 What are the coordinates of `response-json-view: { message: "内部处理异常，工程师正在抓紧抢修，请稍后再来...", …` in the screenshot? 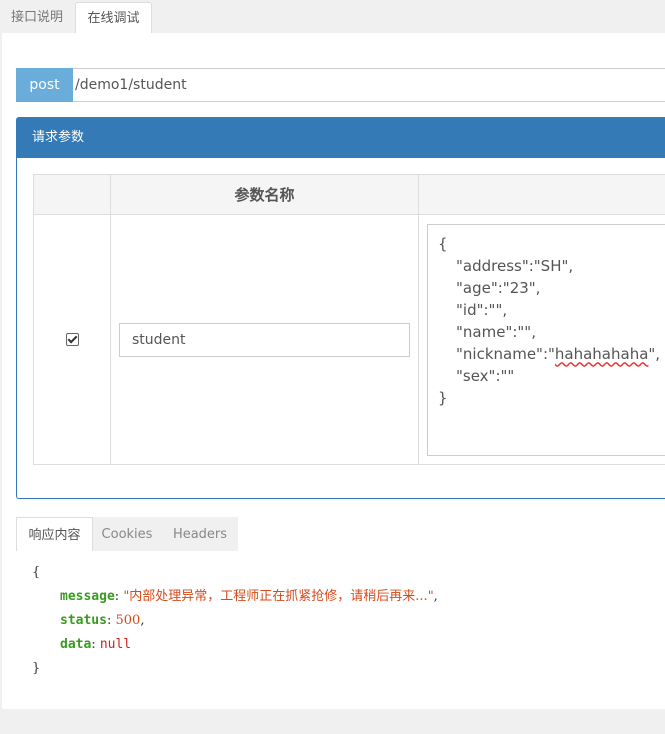 It's located at (235, 621).